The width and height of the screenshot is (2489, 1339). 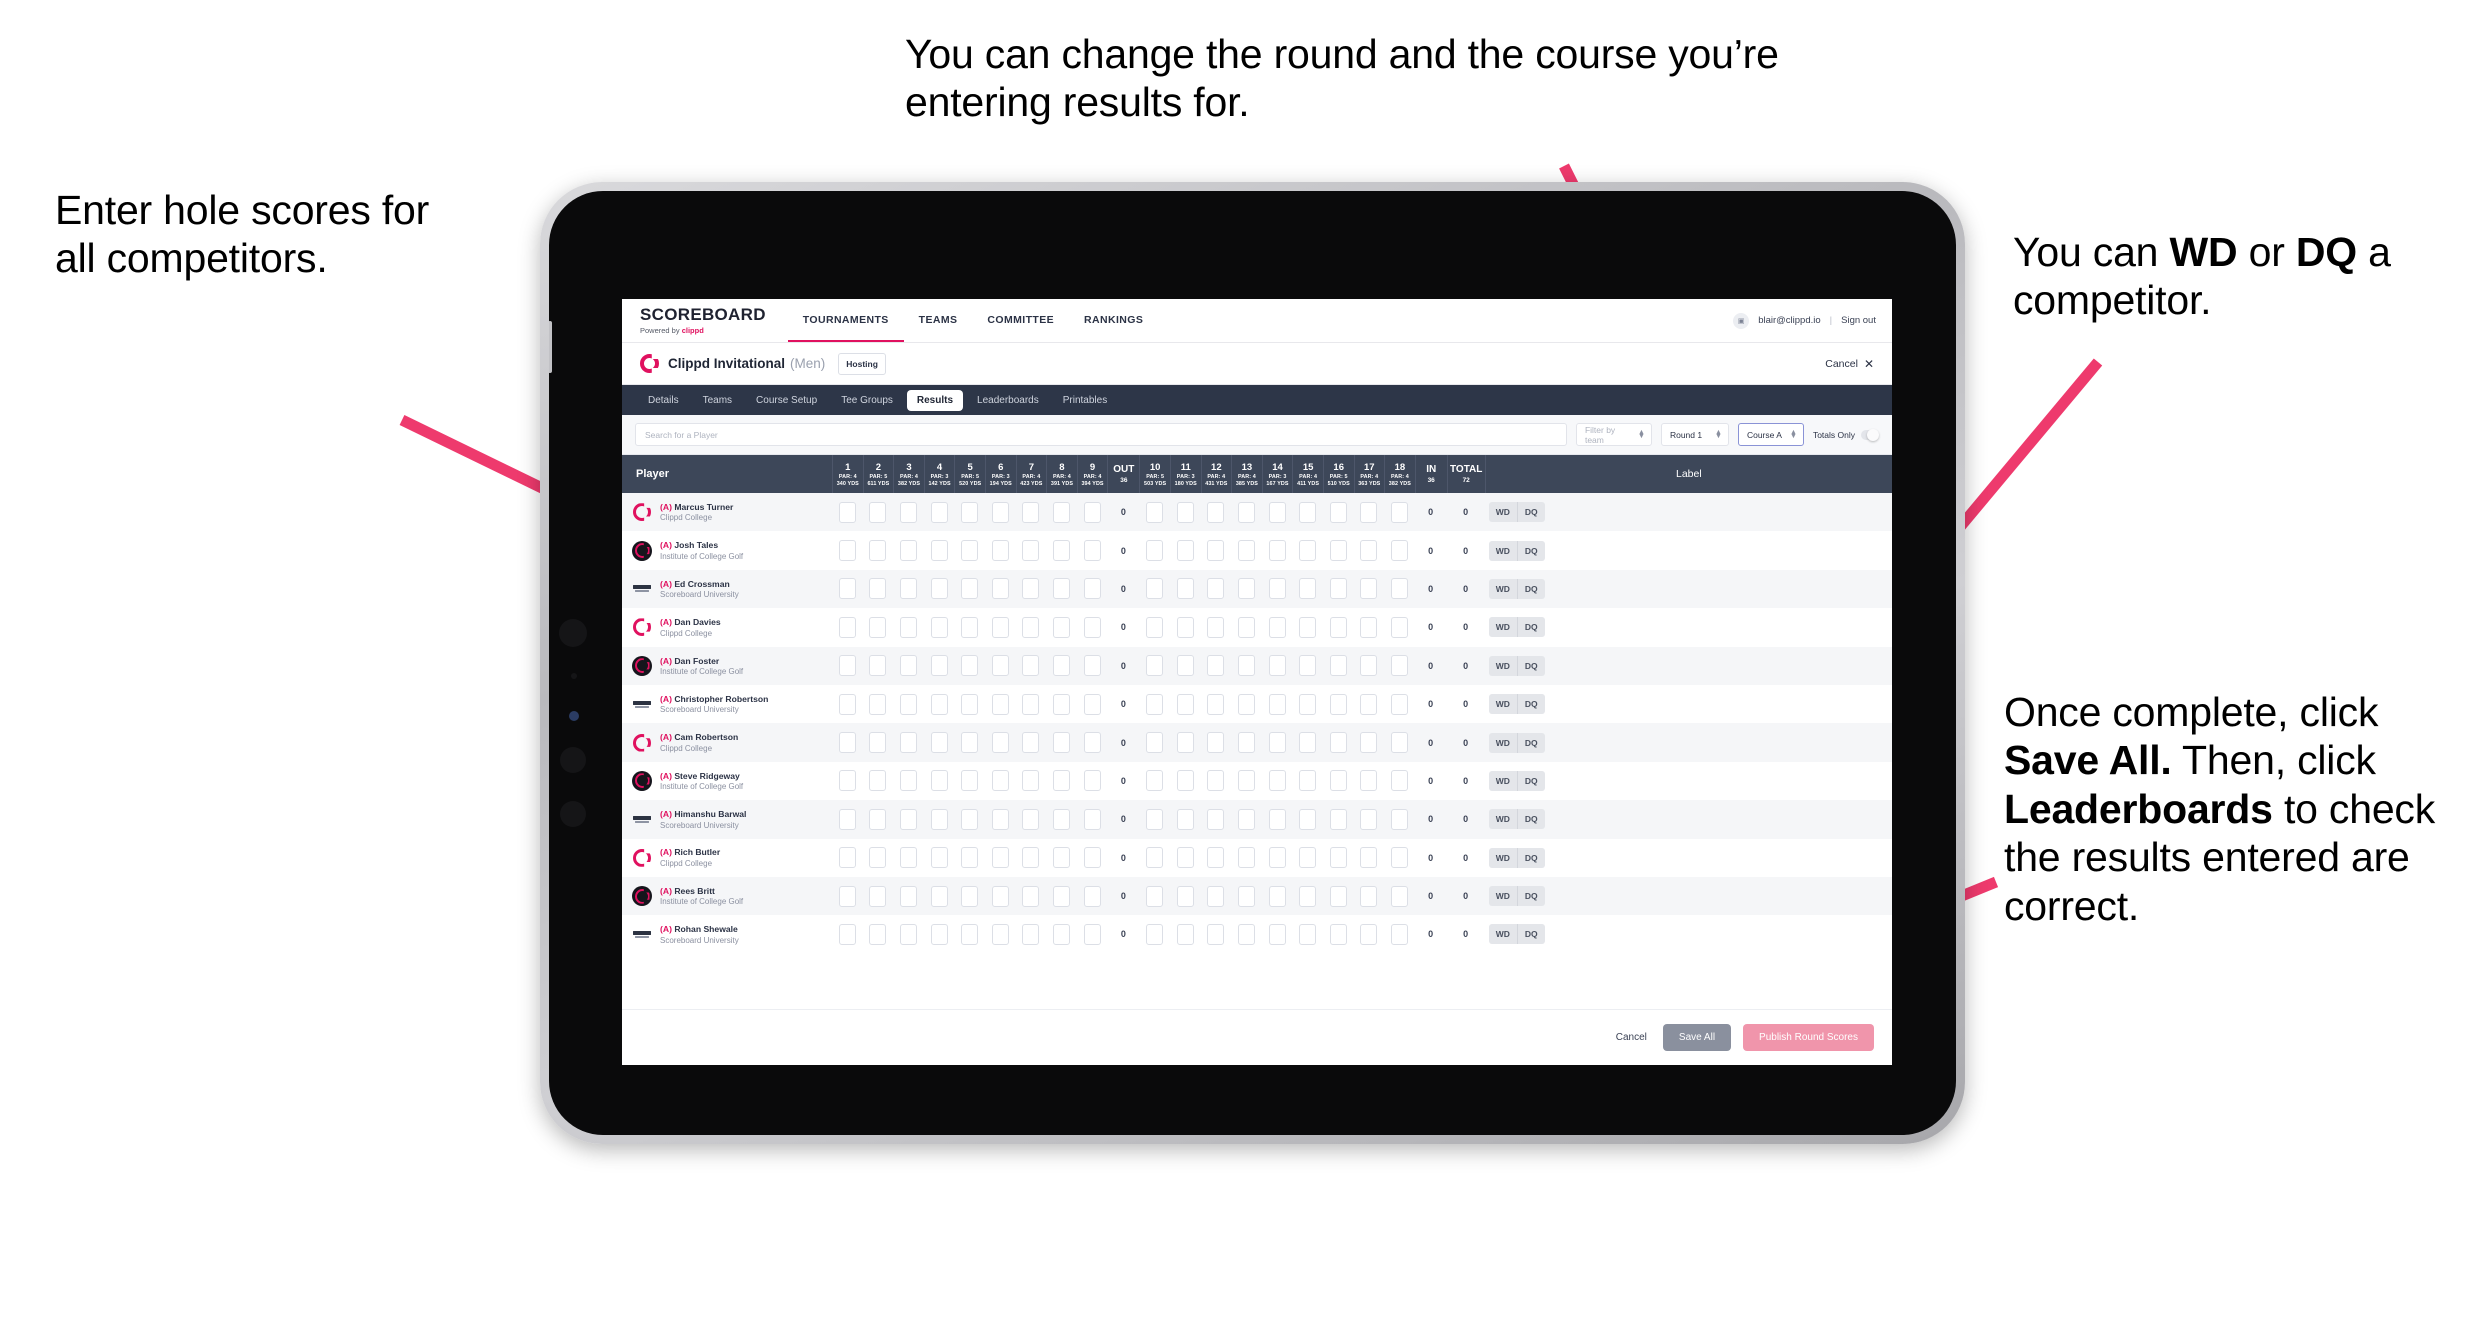 What do you see at coordinates (1613, 434) in the screenshot?
I see `team-filter-select: Filter by team ▲ ▼` at bounding box center [1613, 434].